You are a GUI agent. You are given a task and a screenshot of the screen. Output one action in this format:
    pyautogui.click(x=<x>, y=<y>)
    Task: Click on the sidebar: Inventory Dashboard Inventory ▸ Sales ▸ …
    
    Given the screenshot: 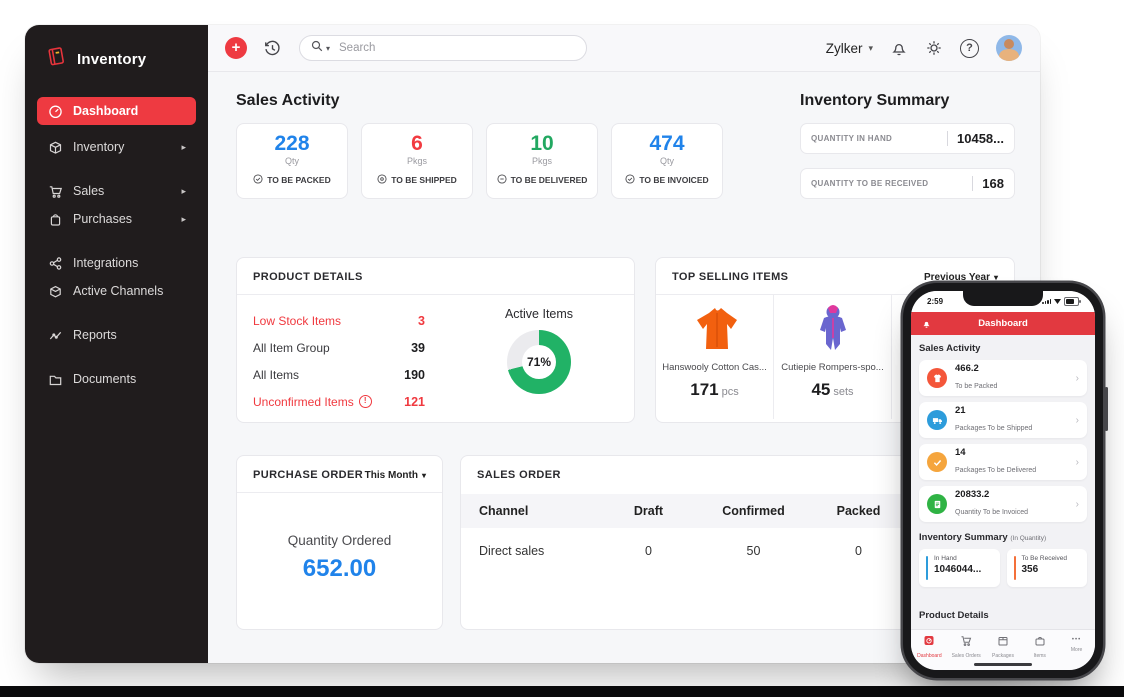 What is the action you would take?
    pyautogui.click(x=116, y=344)
    